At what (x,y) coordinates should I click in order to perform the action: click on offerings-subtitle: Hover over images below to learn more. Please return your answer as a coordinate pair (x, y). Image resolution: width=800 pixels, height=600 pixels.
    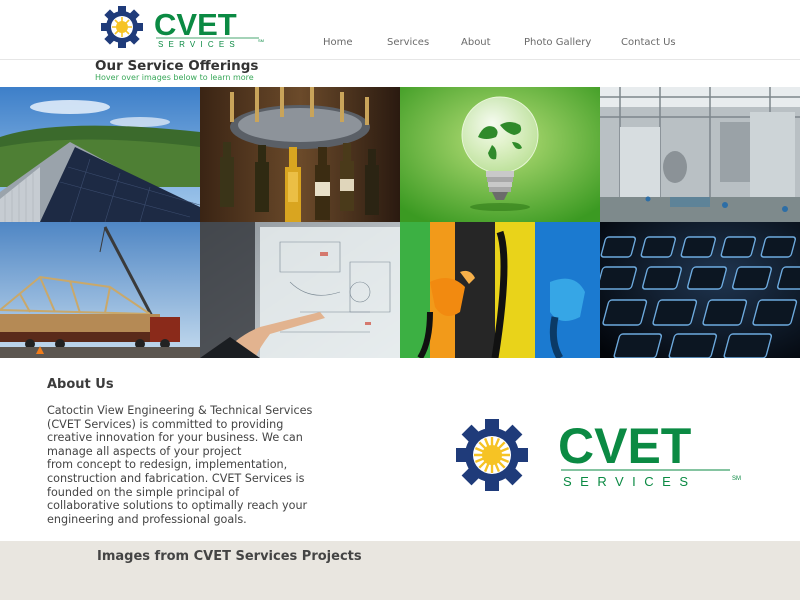
    Looking at the image, I should click on (174, 77).